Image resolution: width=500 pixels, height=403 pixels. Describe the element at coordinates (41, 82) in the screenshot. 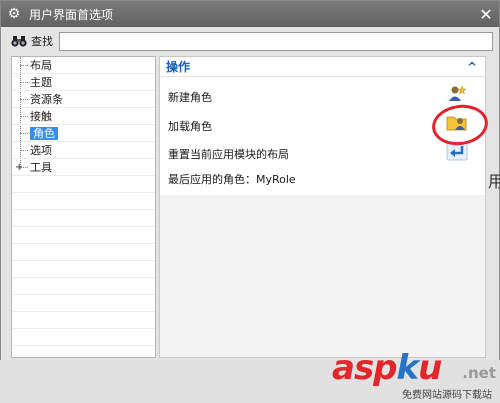

I see `tree-item-label: 主题` at that location.